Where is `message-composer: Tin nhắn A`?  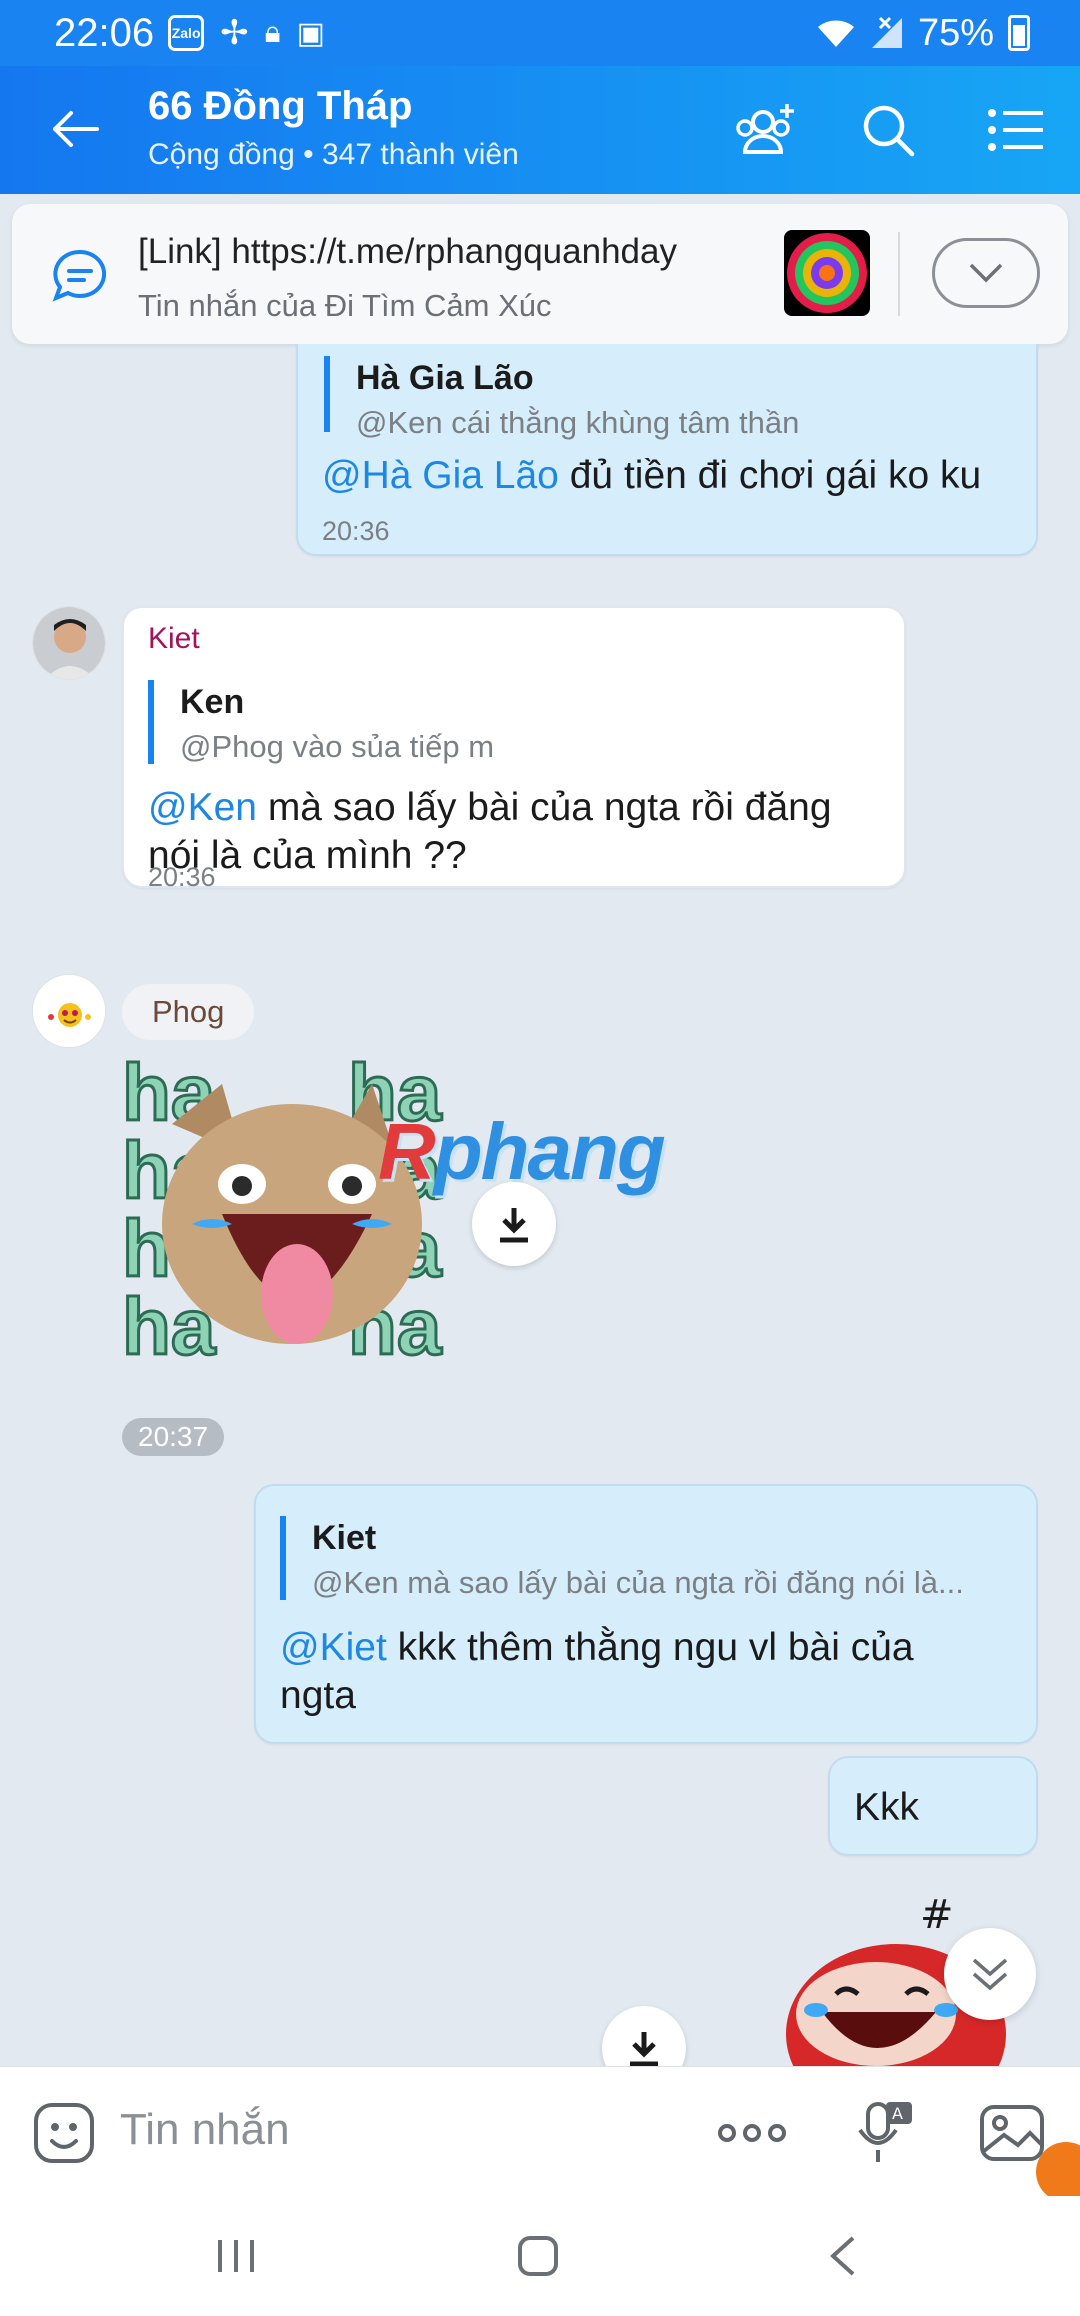 message-composer: Tin nhắn A is located at coordinates (540, 2131).